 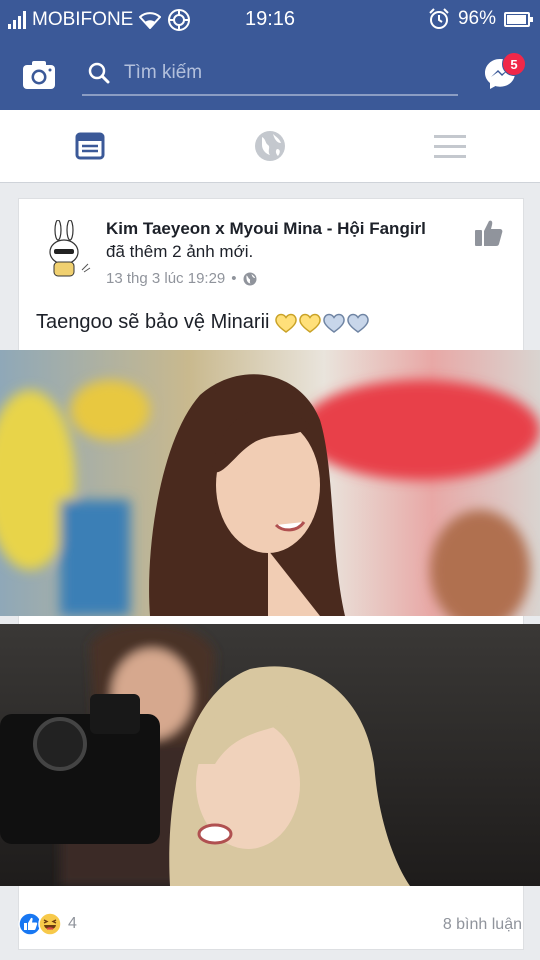 What do you see at coordinates (514, 64) in the screenshot?
I see `messenger-badge: 5` at bounding box center [514, 64].